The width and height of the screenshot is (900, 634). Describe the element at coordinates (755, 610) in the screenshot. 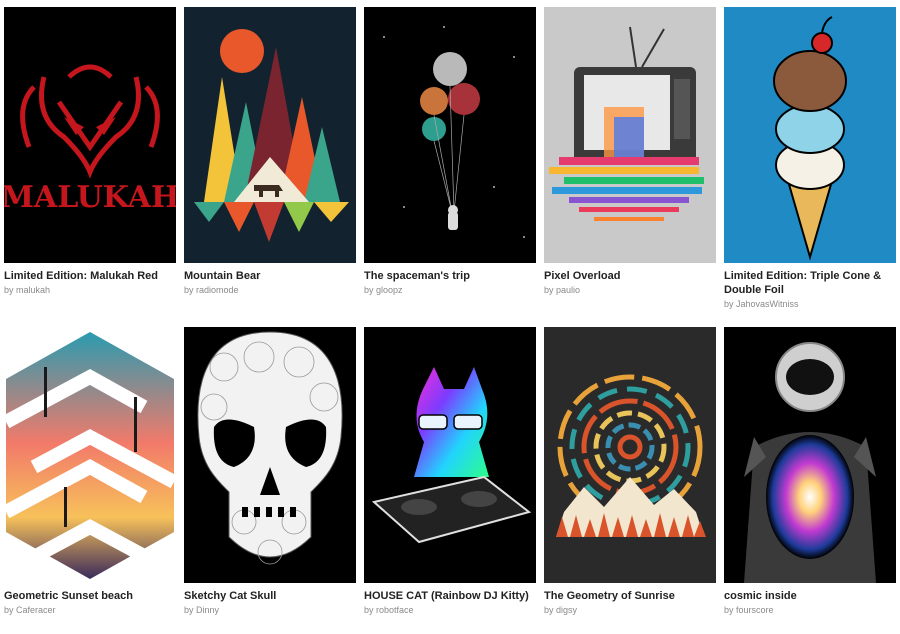

I see `author-link: fourscore` at that location.